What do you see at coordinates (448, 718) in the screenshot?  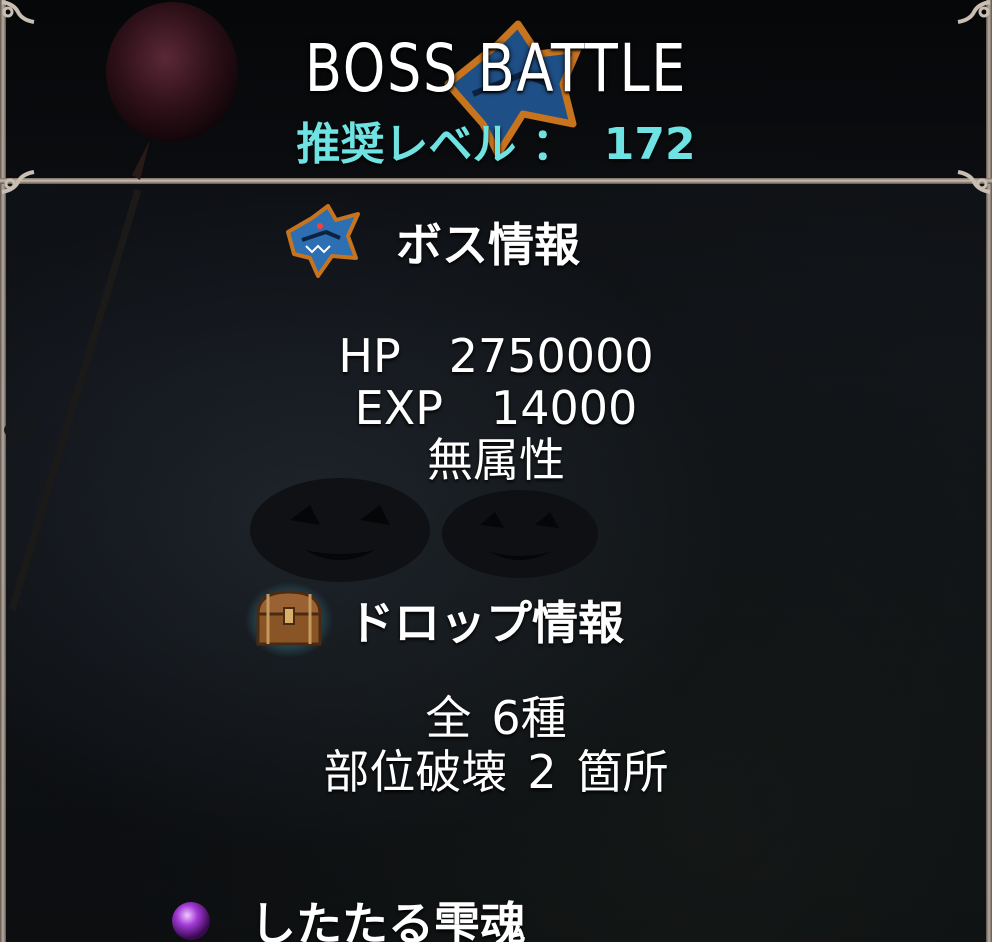 I see `drop-total-label: 全` at bounding box center [448, 718].